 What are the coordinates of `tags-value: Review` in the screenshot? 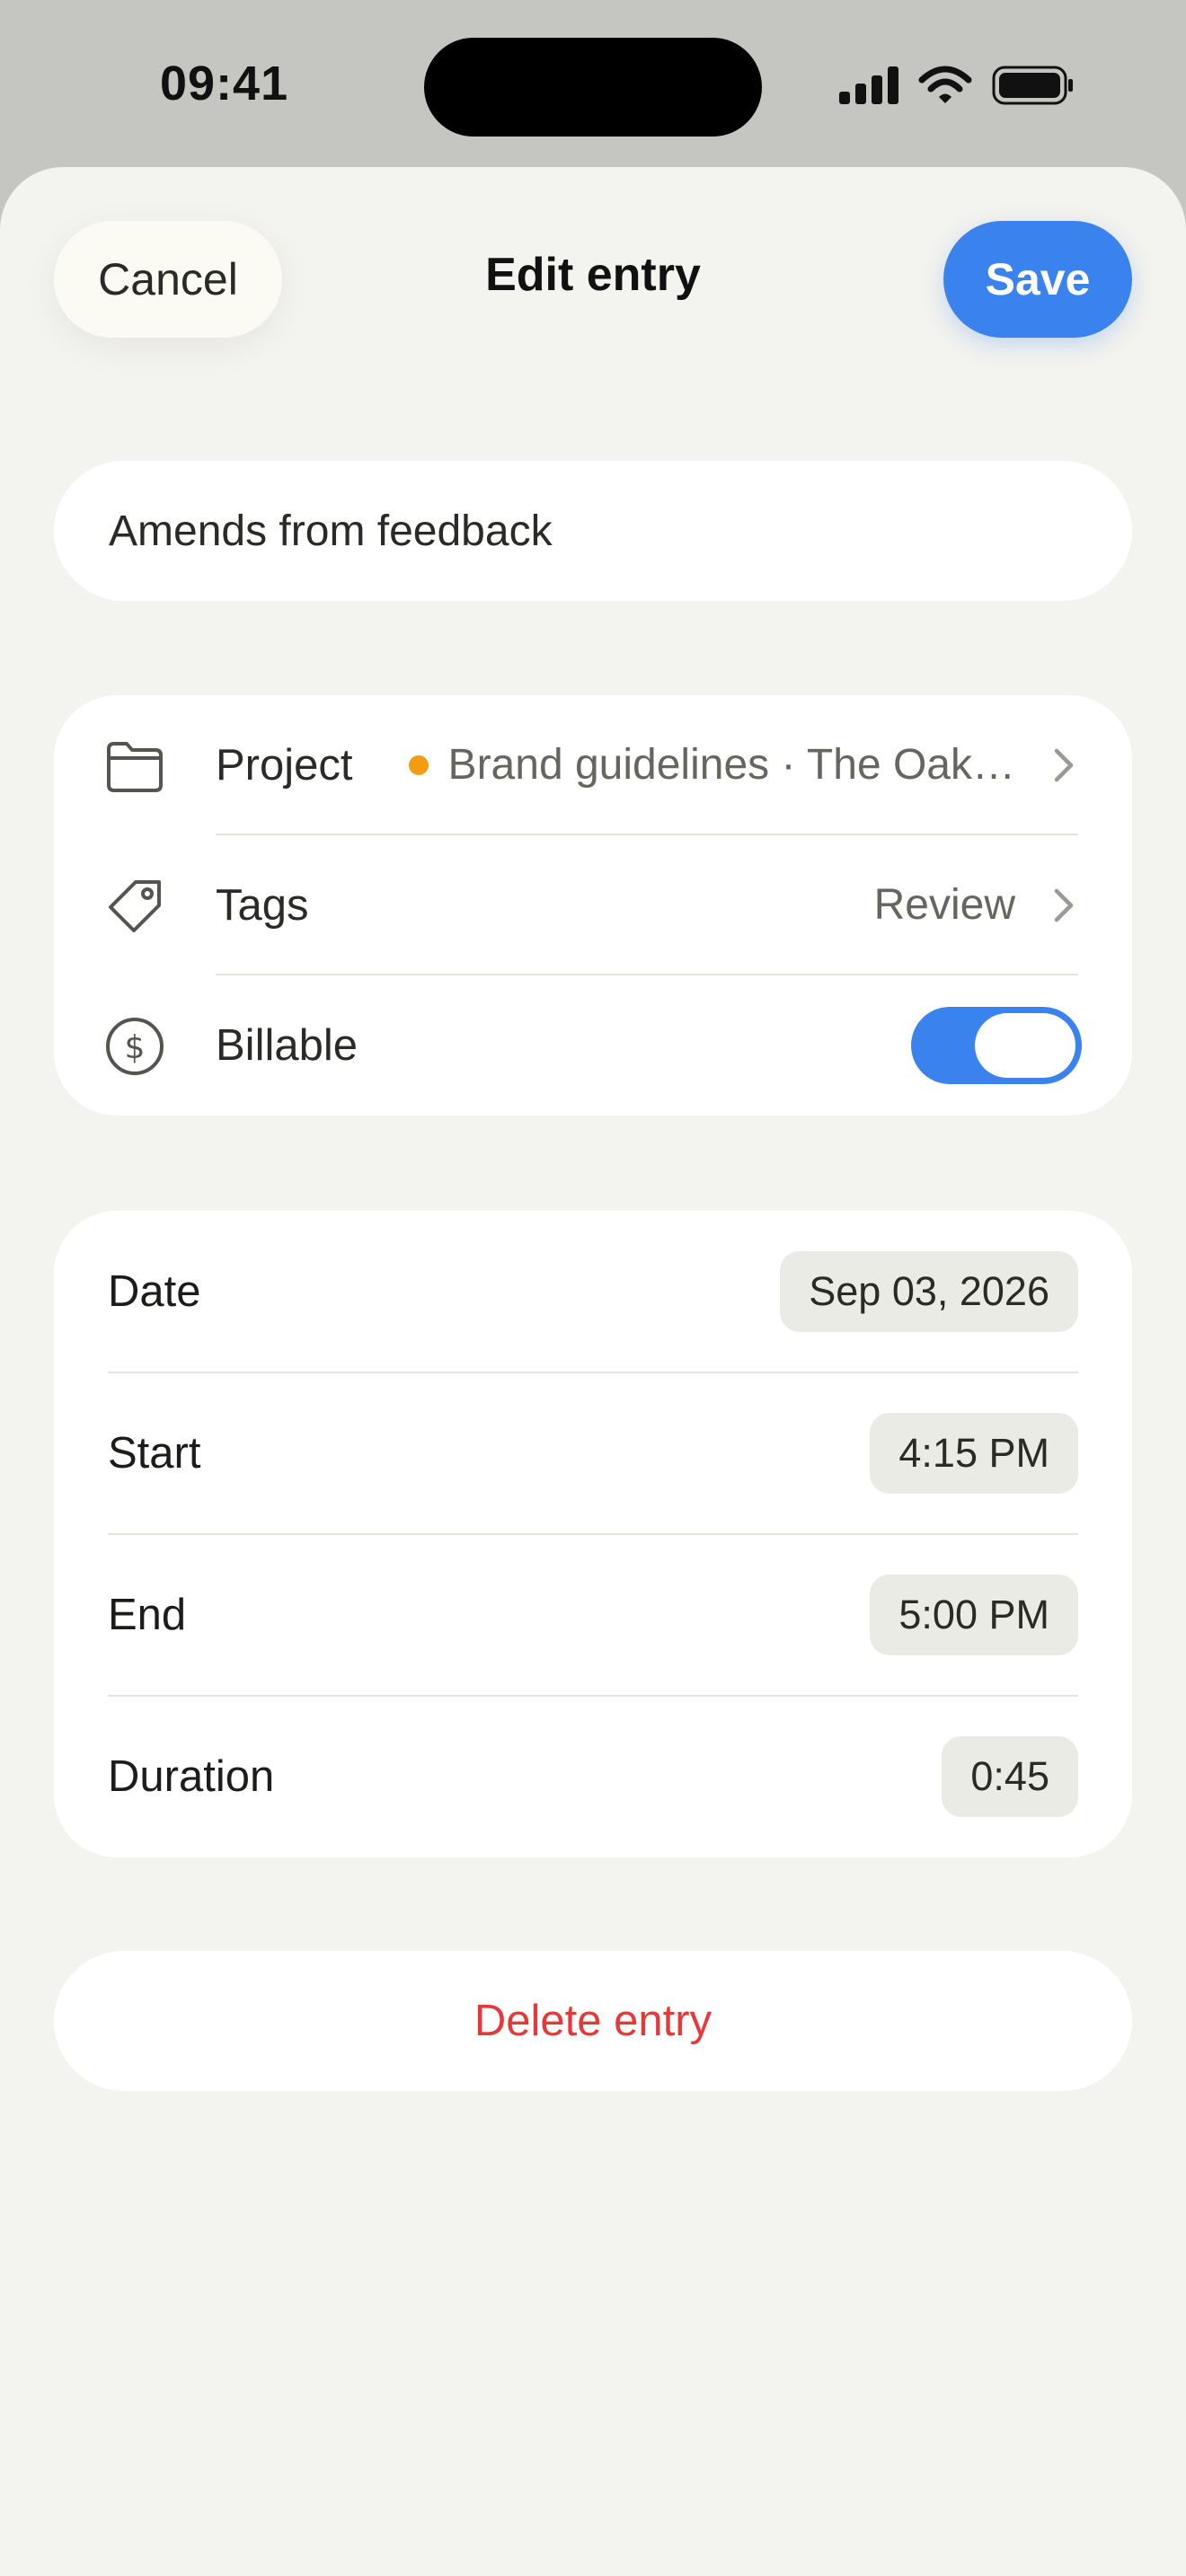 It's located at (944, 905).